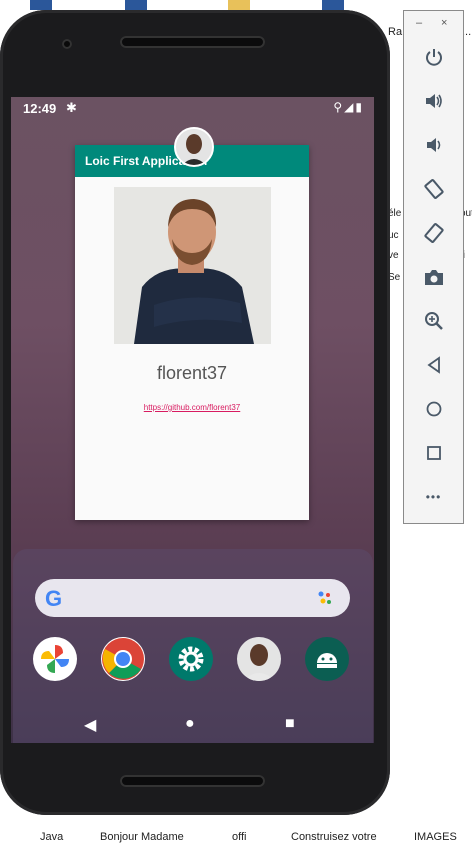  Describe the element at coordinates (359, 107) in the screenshot. I see `battery-icon: ▮` at that location.